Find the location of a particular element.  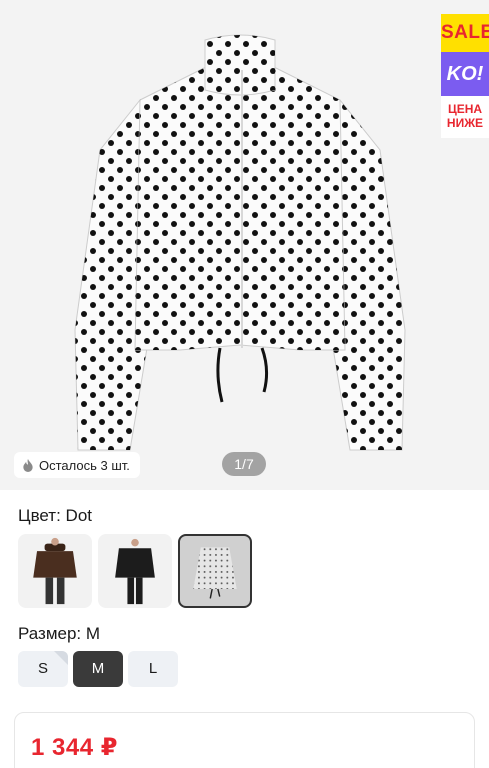

size-option-m: M is located at coordinates (98, 669).